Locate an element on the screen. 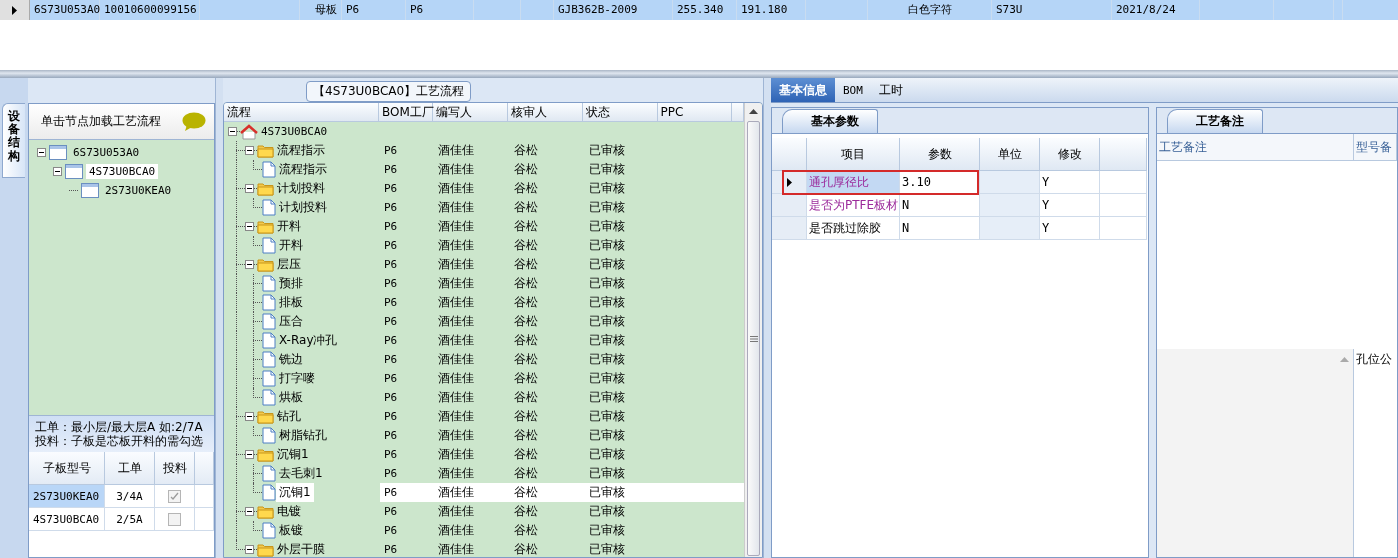 The height and width of the screenshot is (558, 1398). tab: 基本参数 is located at coordinates (830, 121).